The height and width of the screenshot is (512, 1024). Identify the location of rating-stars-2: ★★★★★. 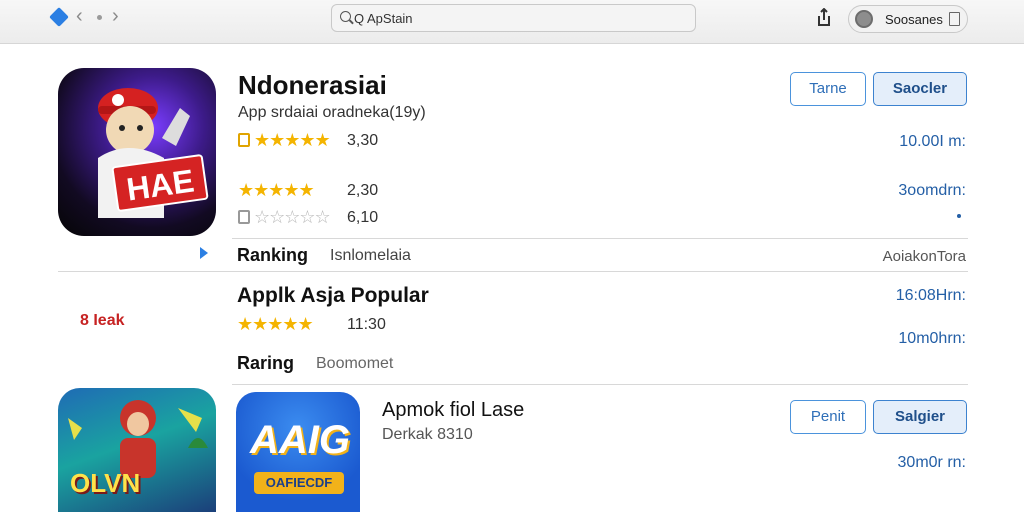
(276, 190).